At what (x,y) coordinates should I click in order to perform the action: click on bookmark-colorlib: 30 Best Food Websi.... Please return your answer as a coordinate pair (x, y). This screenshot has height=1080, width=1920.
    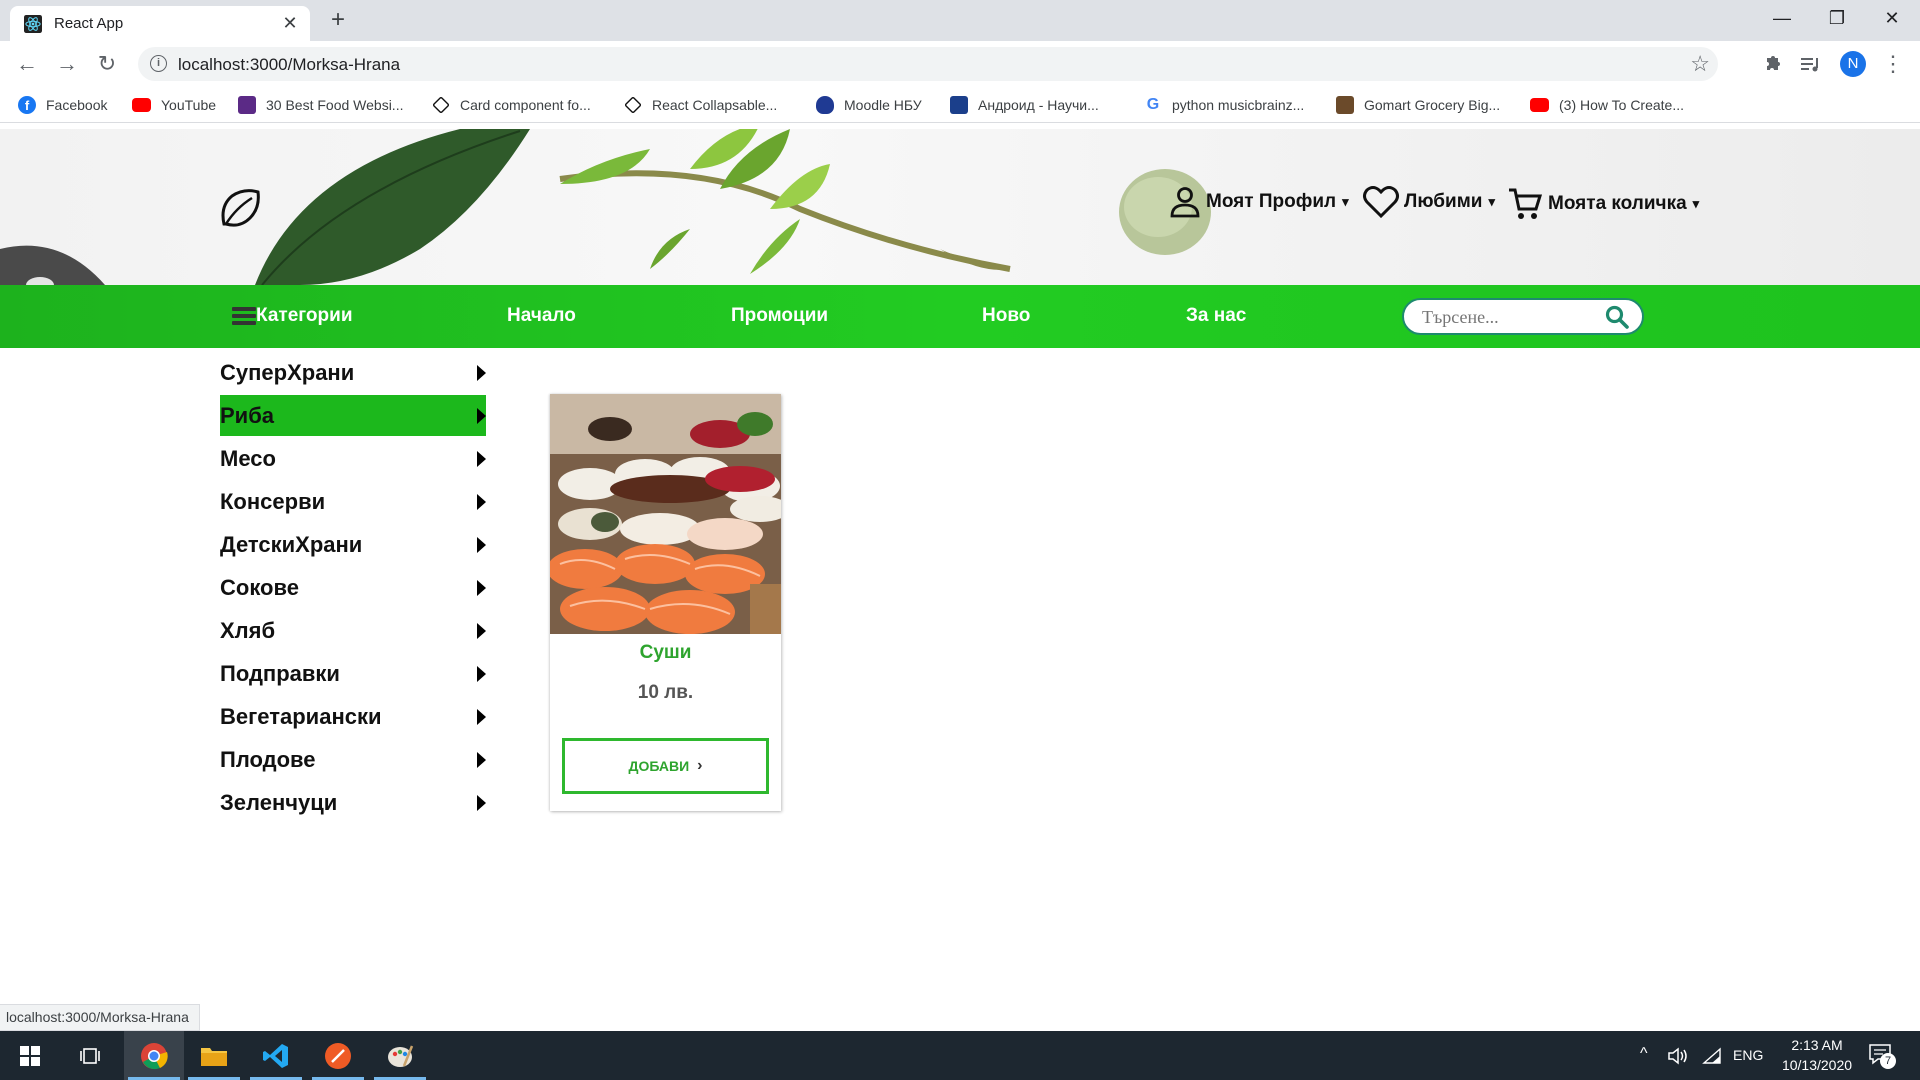
    Looking at the image, I should click on (320, 105).